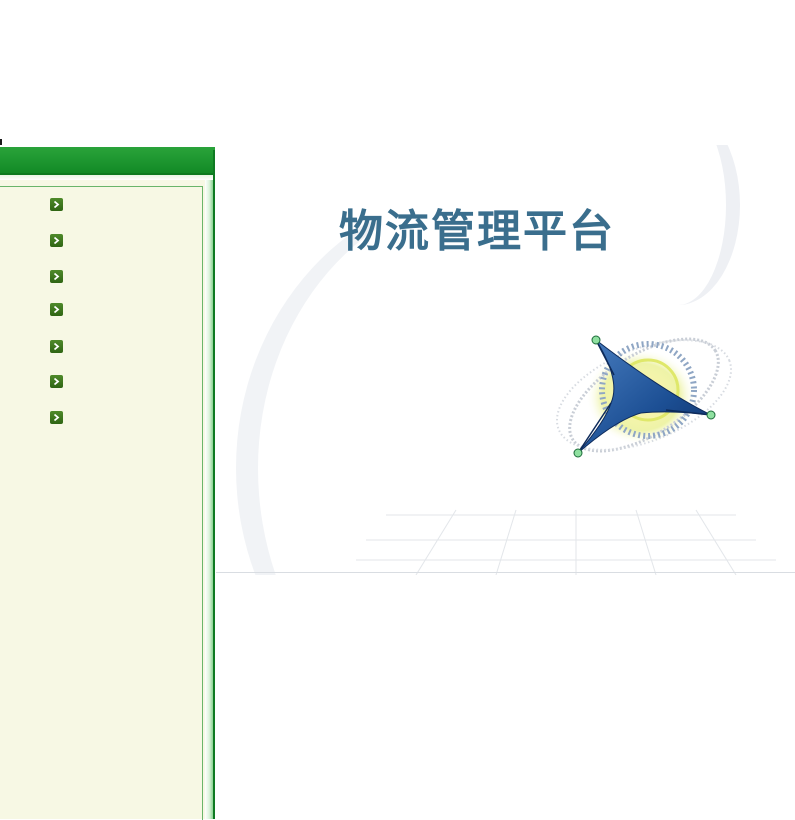  What do you see at coordinates (644, 396) in the screenshot?
I see `logistics-logo-icon` at bounding box center [644, 396].